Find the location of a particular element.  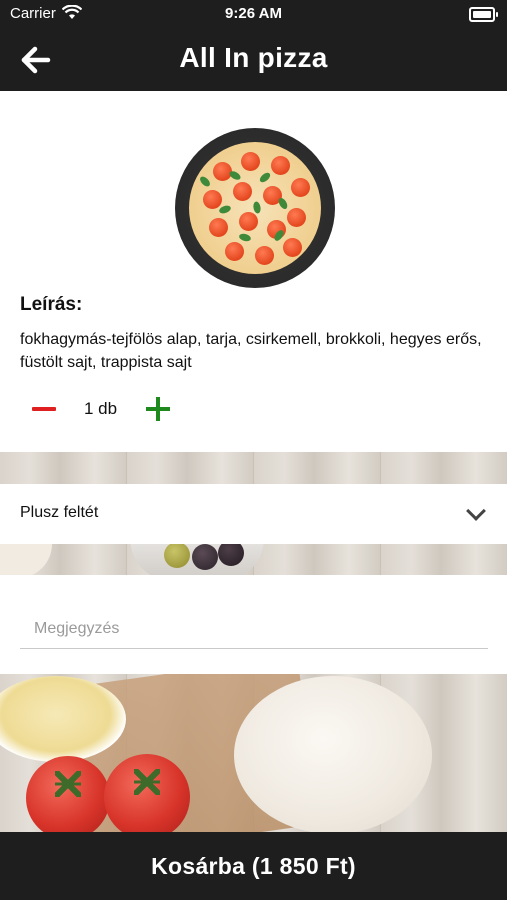

chevron-down-icon is located at coordinates (476, 511).